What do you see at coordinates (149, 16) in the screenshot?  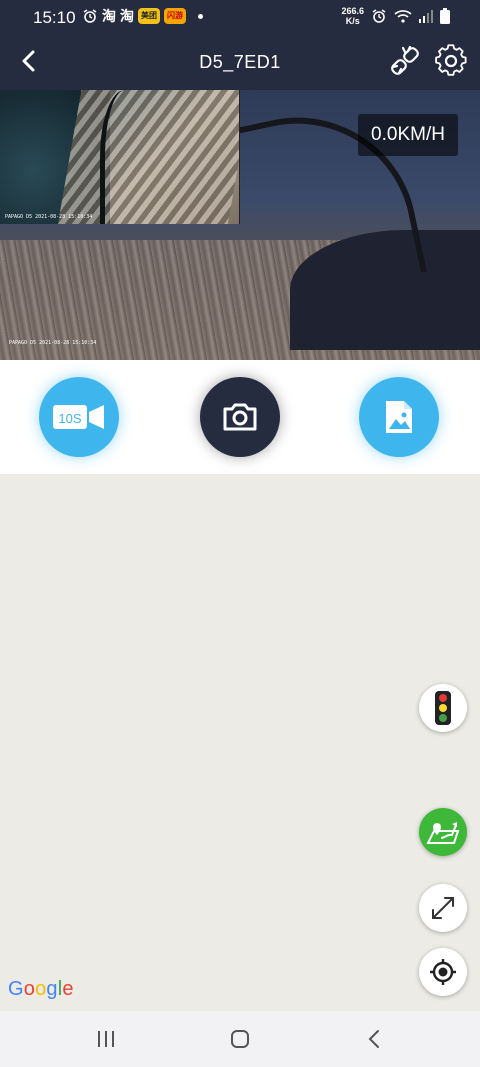 I see `meituan-badge: 美团` at bounding box center [149, 16].